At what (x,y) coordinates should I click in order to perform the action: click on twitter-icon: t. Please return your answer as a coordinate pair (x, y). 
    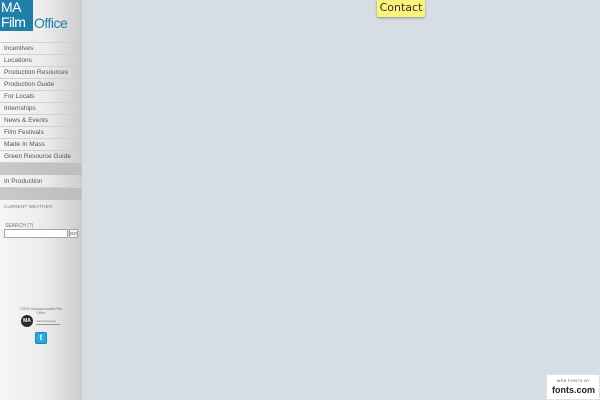
    Looking at the image, I should click on (41, 338).